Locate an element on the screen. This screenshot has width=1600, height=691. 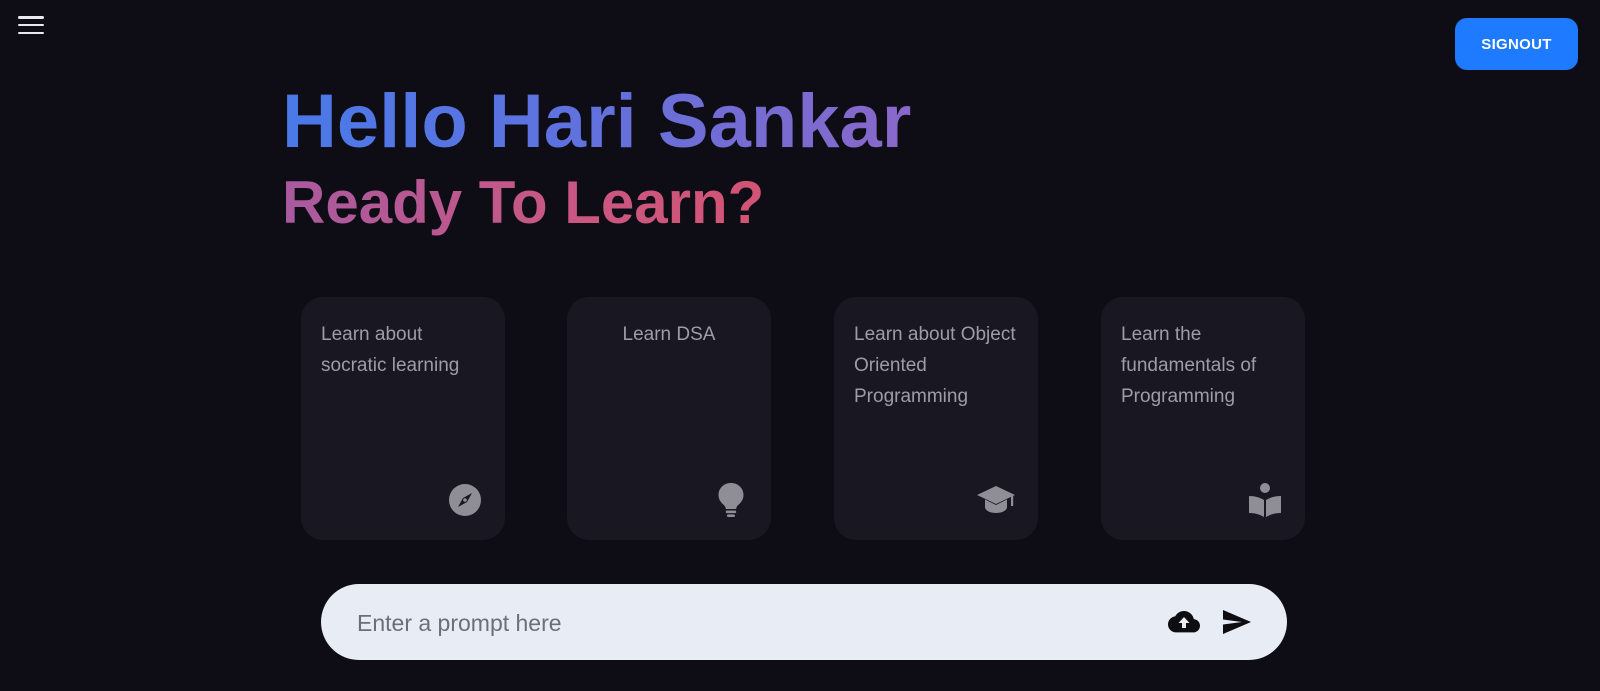
suggestion-card-socratic: Learn about socratic learning is located at coordinates (403, 418).